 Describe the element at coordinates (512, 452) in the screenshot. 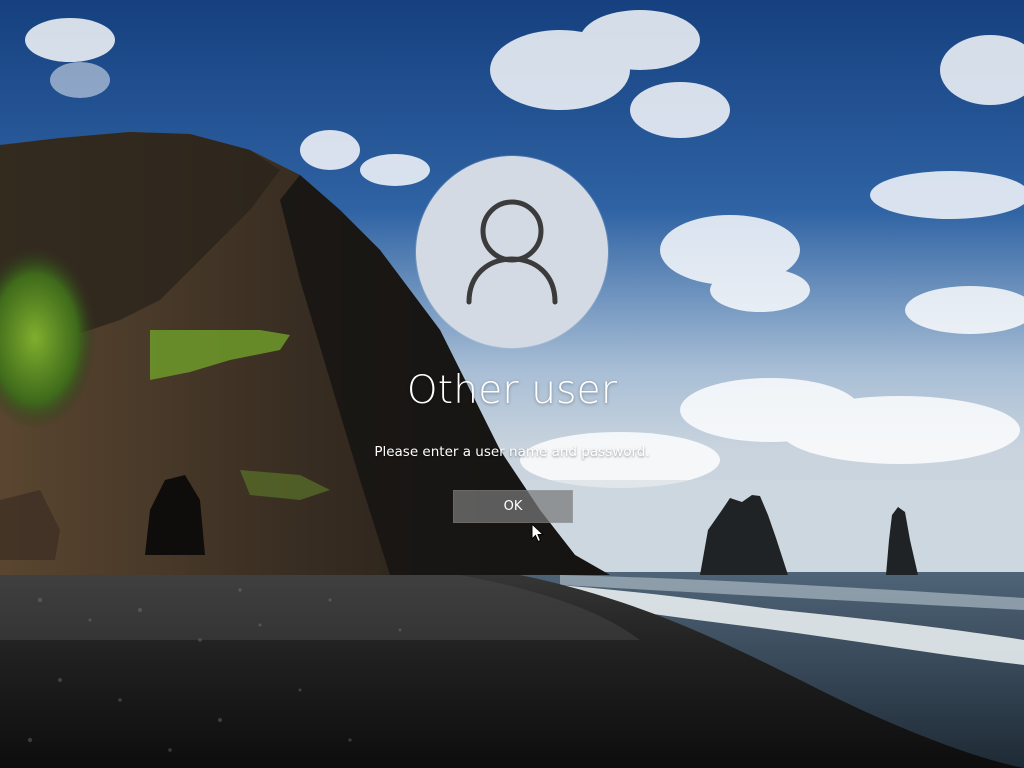

I see `login-message: Please enter a user name and password.` at that location.